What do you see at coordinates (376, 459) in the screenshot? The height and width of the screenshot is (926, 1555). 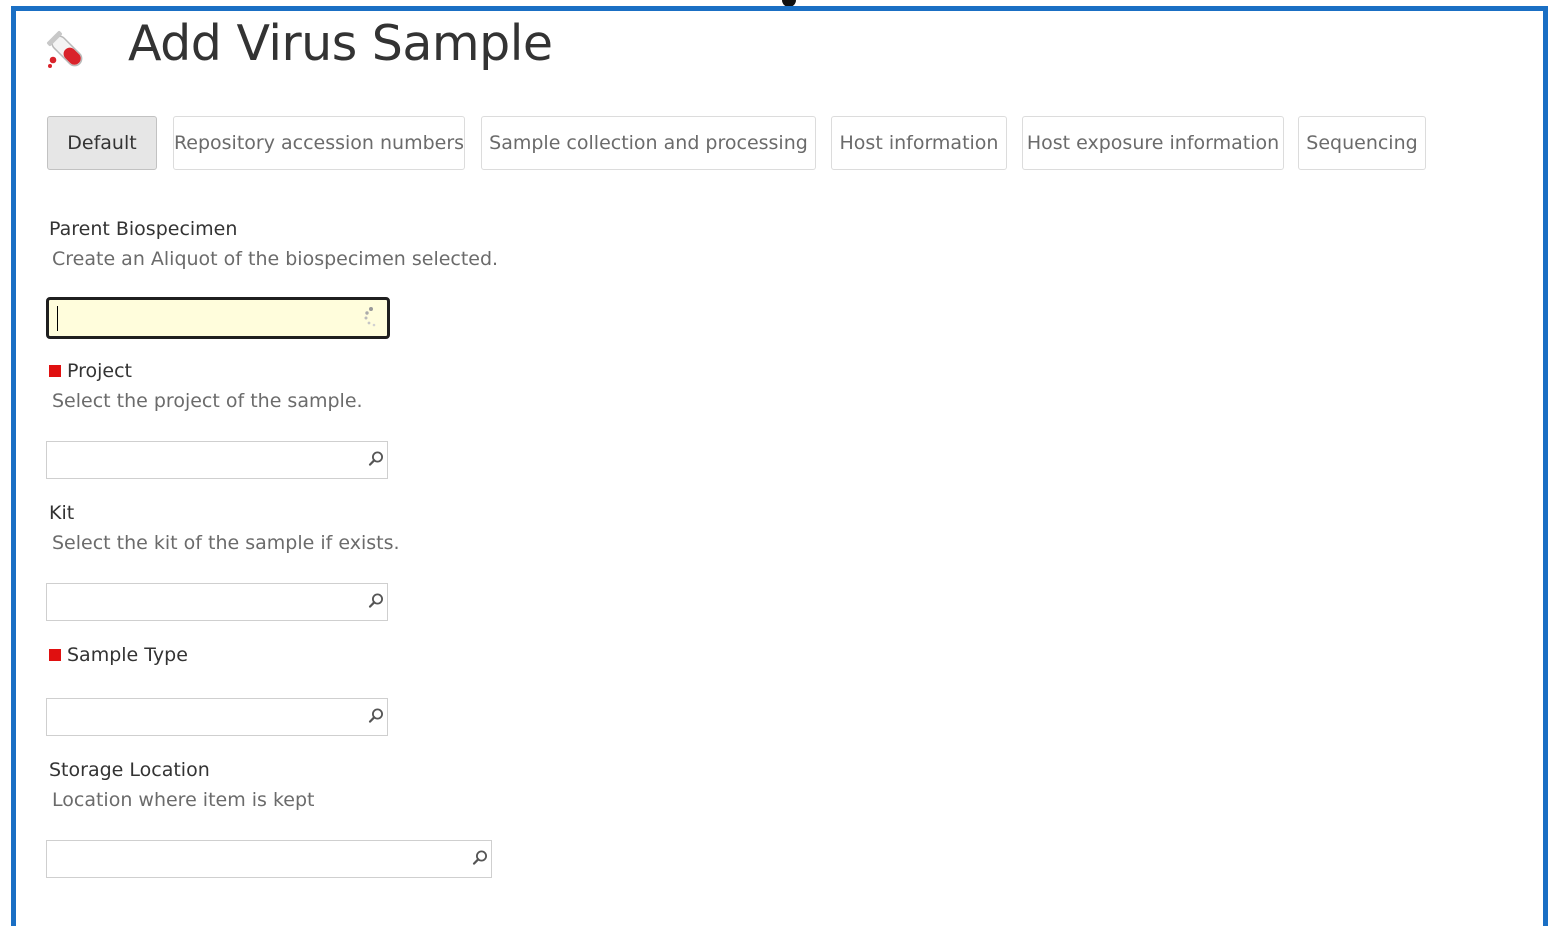 I see `project-search-icon` at bounding box center [376, 459].